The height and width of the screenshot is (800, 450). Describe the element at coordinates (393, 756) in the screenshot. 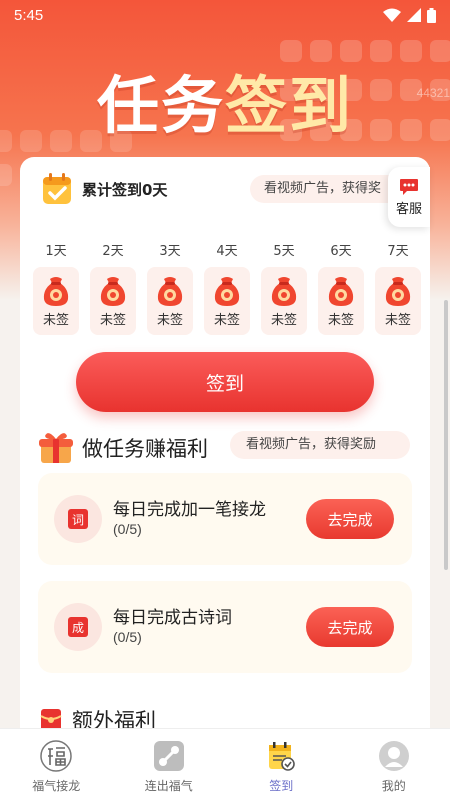

I see `profile-icon` at that location.